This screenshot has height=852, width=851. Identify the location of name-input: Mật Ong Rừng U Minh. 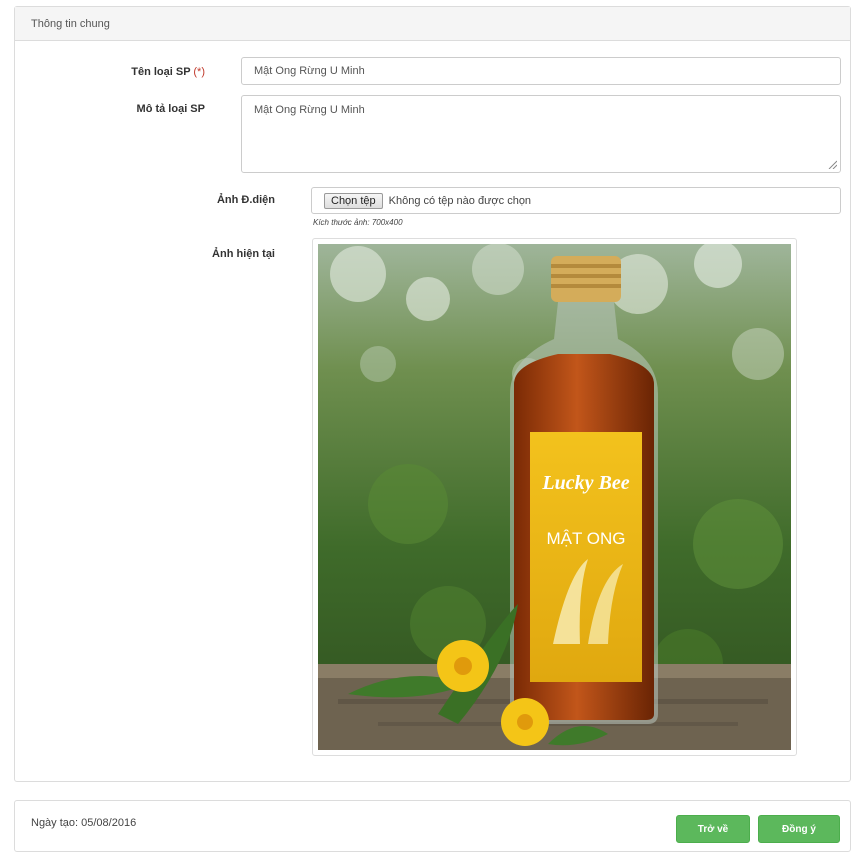
(541, 71).